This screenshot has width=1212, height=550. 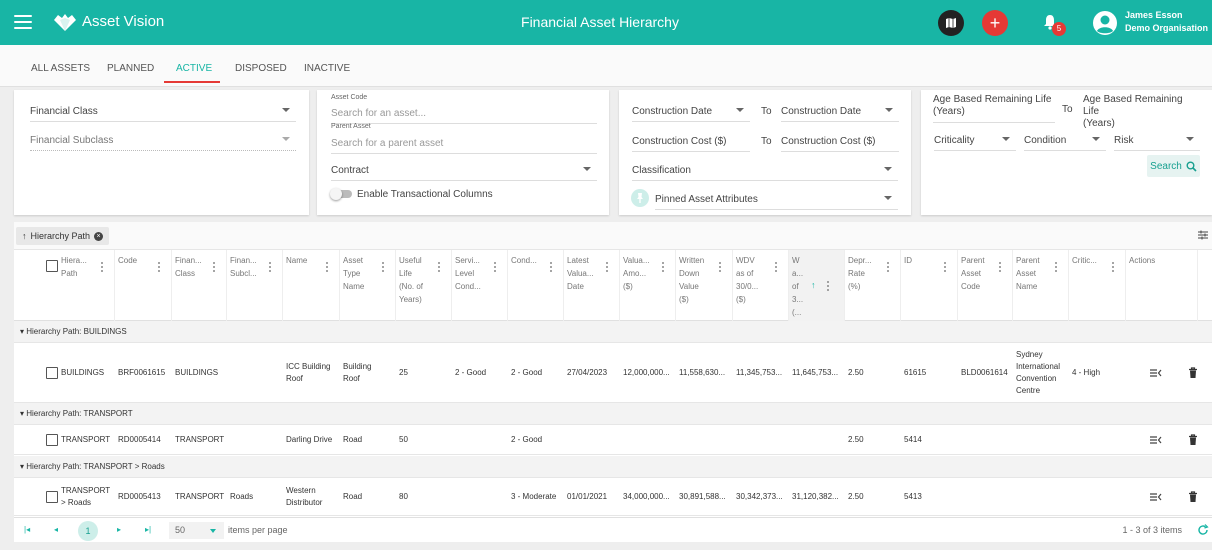 What do you see at coordinates (704, 285) in the screenshot?
I see `column-header: Written Down Value ($)` at bounding box center [704, 285].